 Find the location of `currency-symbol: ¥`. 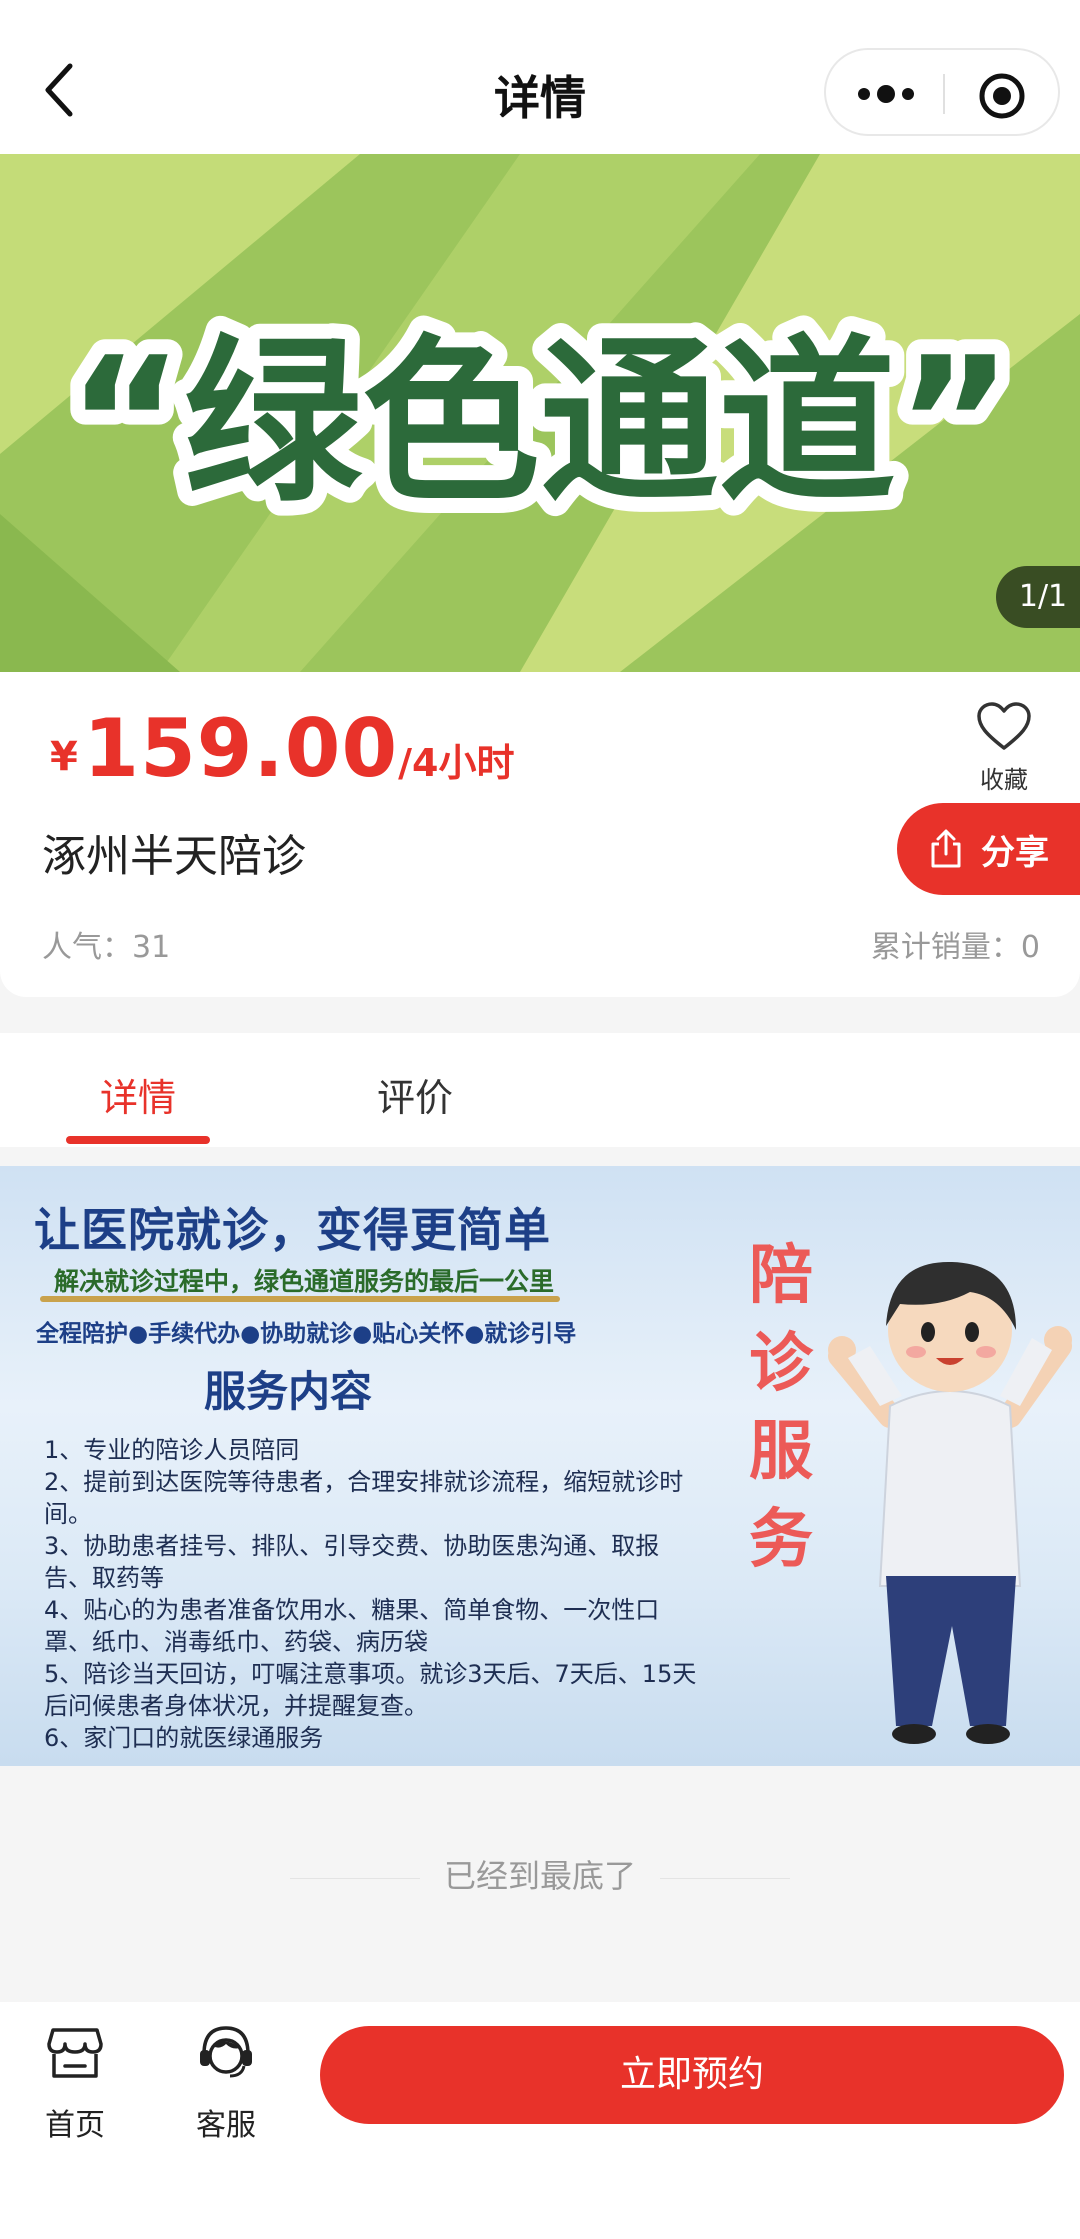

currency-symbol: ¥ is located at coordinates (64, 757).